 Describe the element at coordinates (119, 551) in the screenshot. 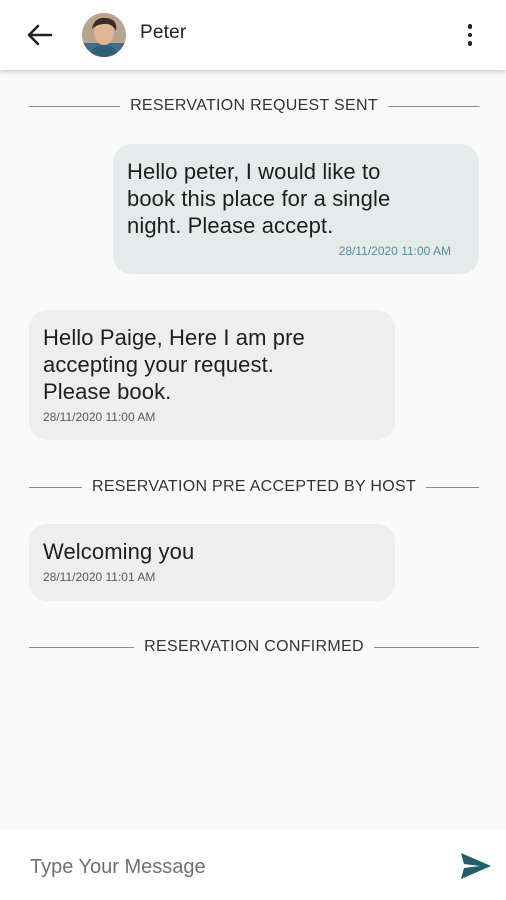

I see `message-text: Welcoming you` at that location.